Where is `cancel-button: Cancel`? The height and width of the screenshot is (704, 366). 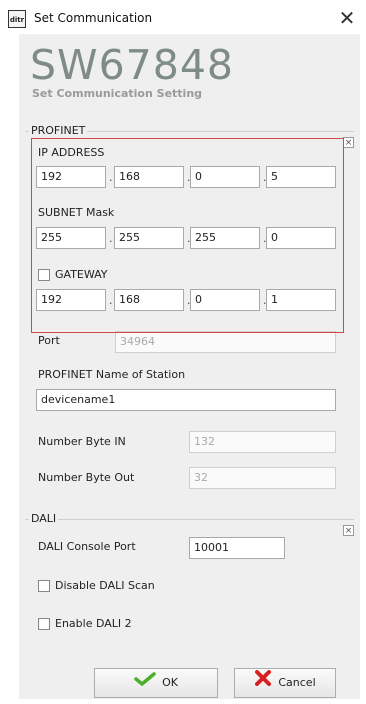 cancel-button: Cancel is located at coordinates (285, 683).